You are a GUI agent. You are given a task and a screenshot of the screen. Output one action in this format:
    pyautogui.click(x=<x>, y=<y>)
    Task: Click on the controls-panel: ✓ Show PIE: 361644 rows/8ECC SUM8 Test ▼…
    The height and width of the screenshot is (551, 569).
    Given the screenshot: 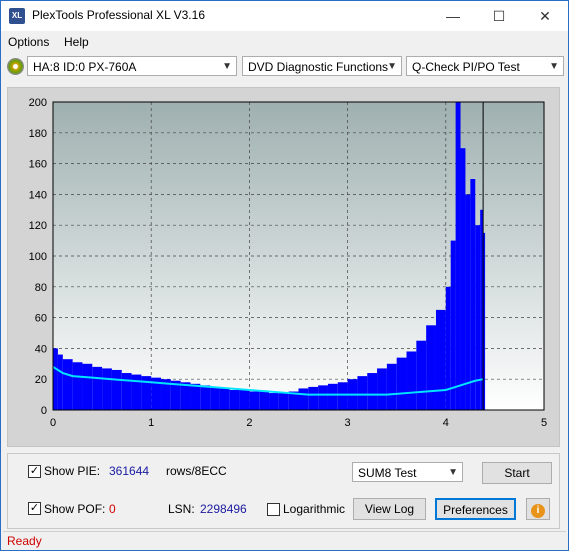 What is the action you would take?
    pyautogui.click(x=283, y=491)
    